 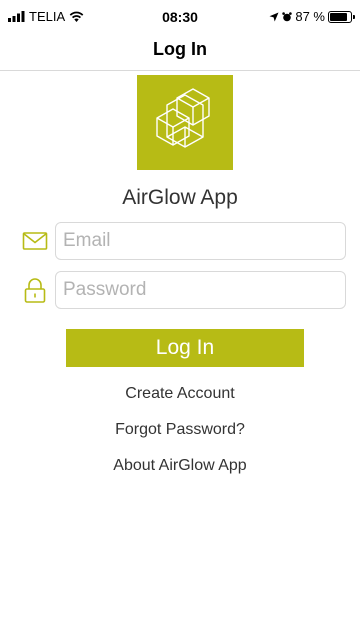 What do you see at coordinates (180, 16) in the screenshot?
I see `status-bar: TELIA 08:30 87 %` at bounding box center [180, 16].